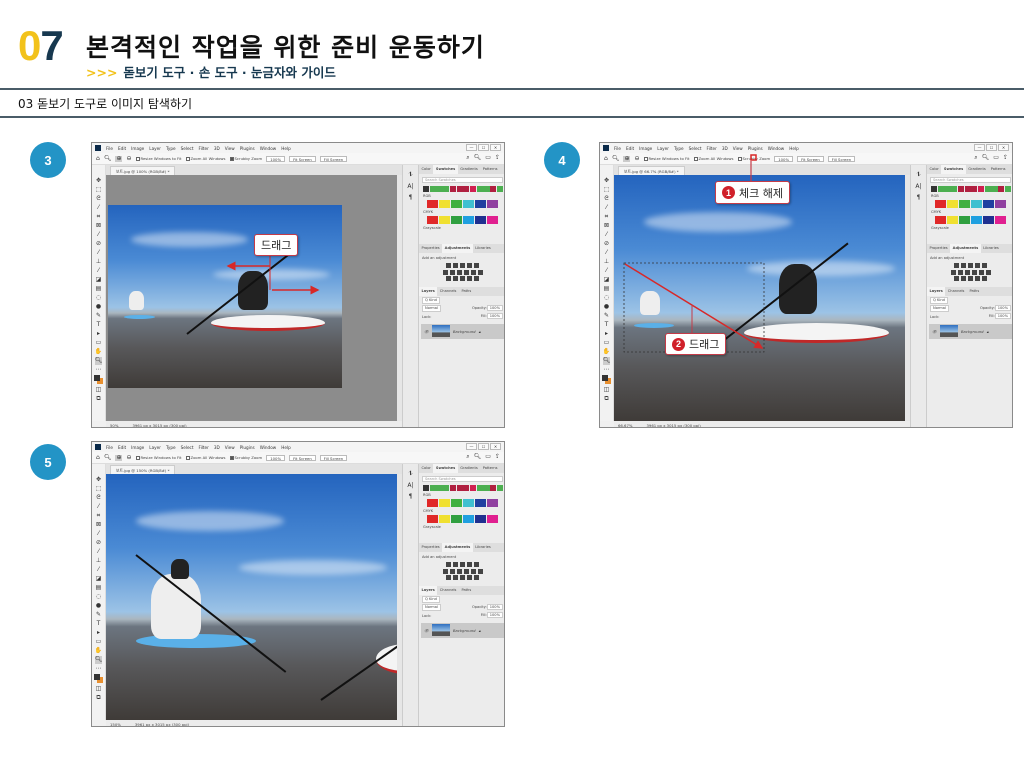  What do you see at coordinates (663, 148) in the screenshot?
I see `menu-layer: Layer` at bounding box center [663, 148].